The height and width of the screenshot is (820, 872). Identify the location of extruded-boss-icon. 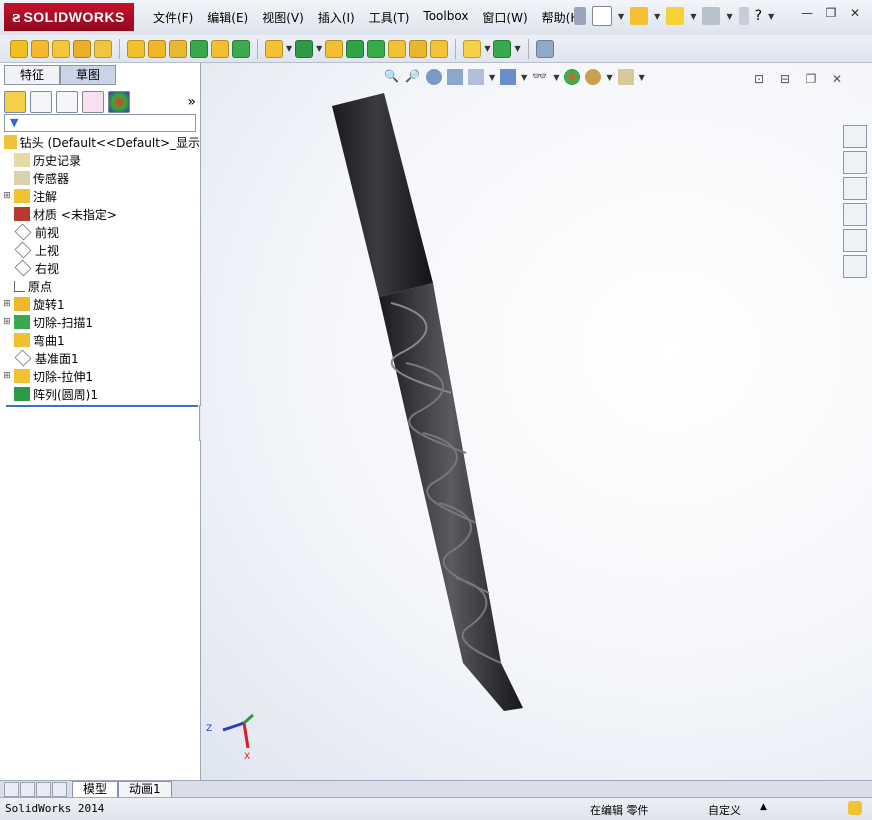
(19, 48).